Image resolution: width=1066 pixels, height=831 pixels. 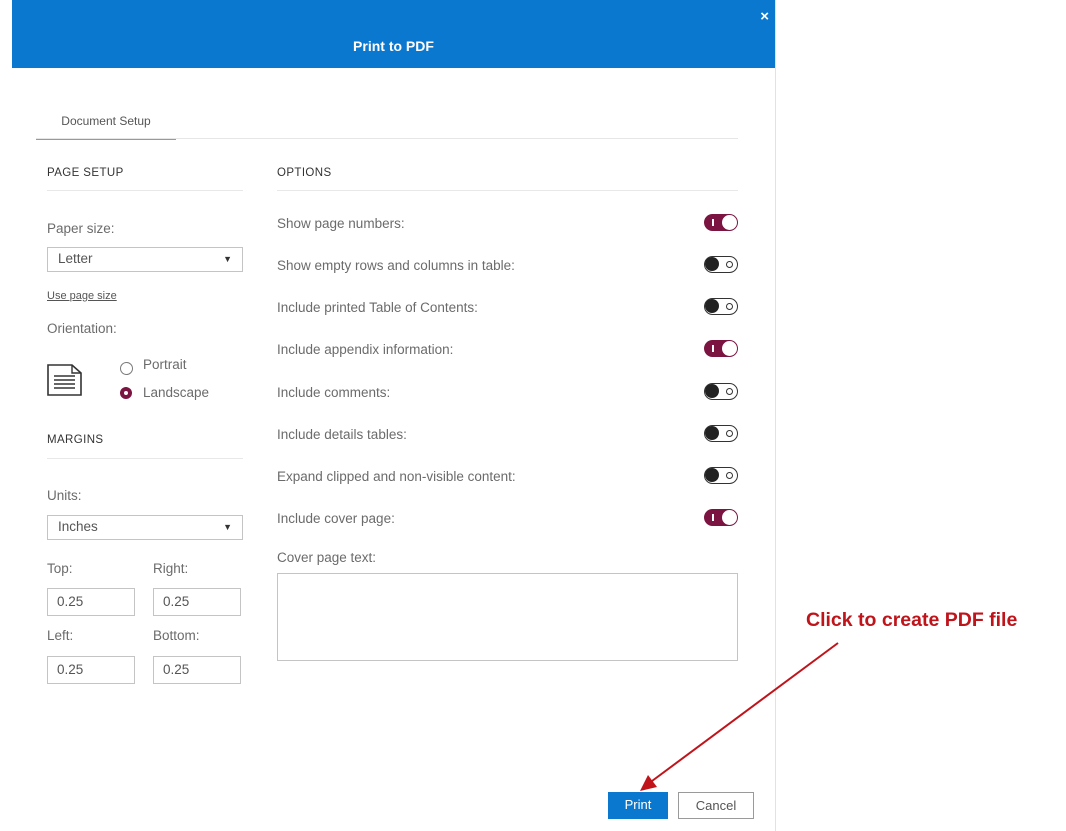 What do you see at coordinates (739, 716) in the screenshot?
I see `arrow-annotation` at bounding box center [739, 716].